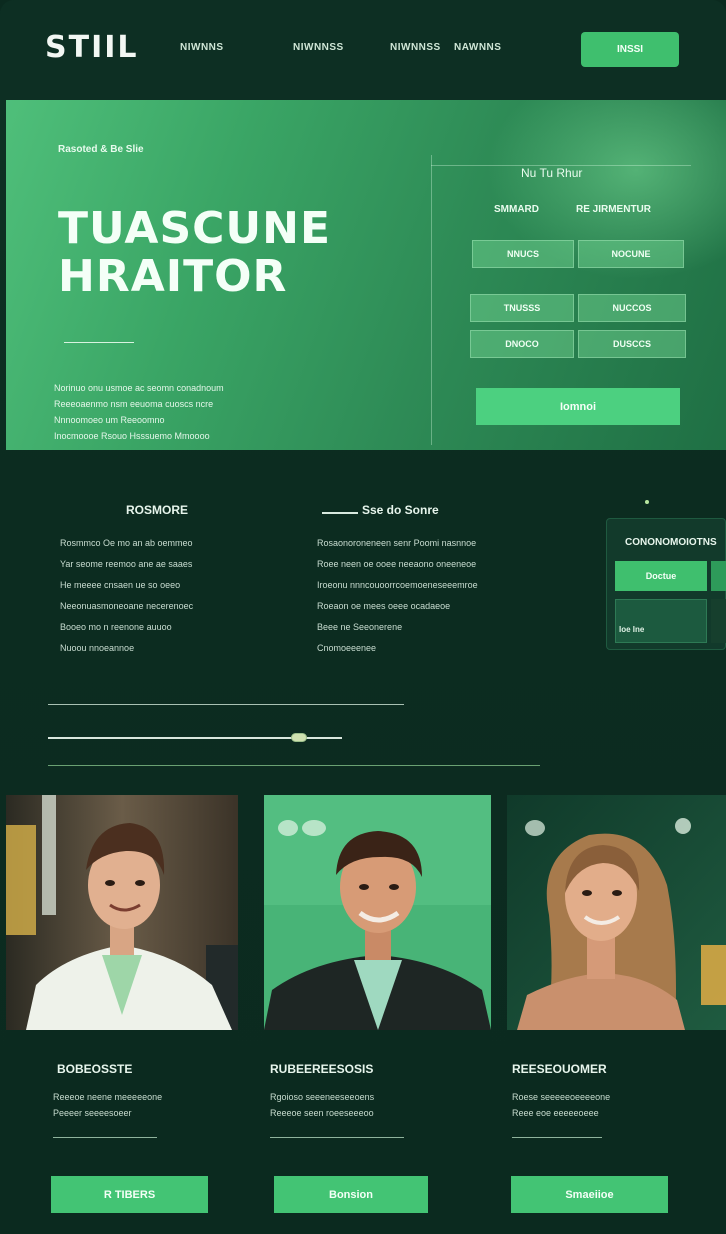  Describe the element at coordinates (347, 648) in the screenshot. I see `feature-line: Cnomoeeenee` at that location.